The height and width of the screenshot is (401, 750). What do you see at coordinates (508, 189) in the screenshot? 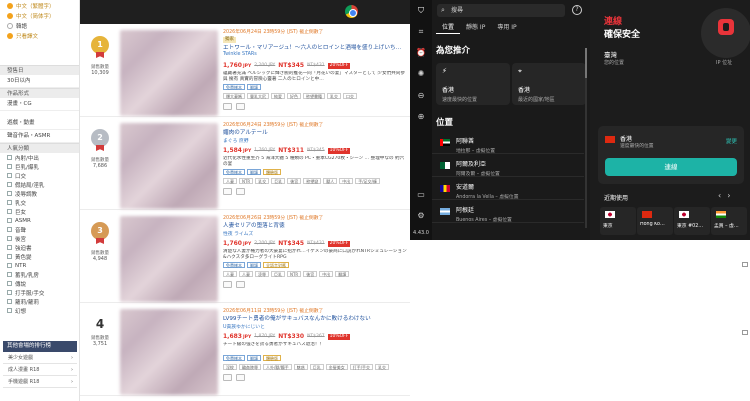
I see `location-row: 安道爾 Andorra la Vella – 虛擬位置` at bounding box center [508, 189].